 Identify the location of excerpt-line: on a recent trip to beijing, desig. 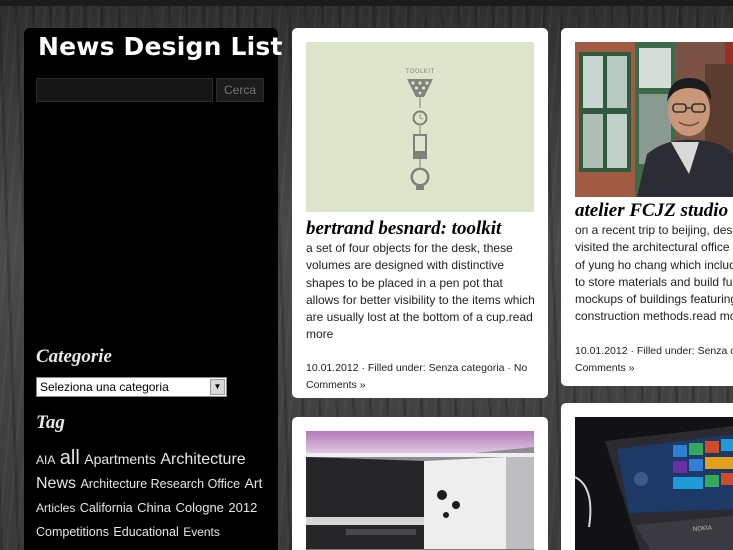
(654, 230).